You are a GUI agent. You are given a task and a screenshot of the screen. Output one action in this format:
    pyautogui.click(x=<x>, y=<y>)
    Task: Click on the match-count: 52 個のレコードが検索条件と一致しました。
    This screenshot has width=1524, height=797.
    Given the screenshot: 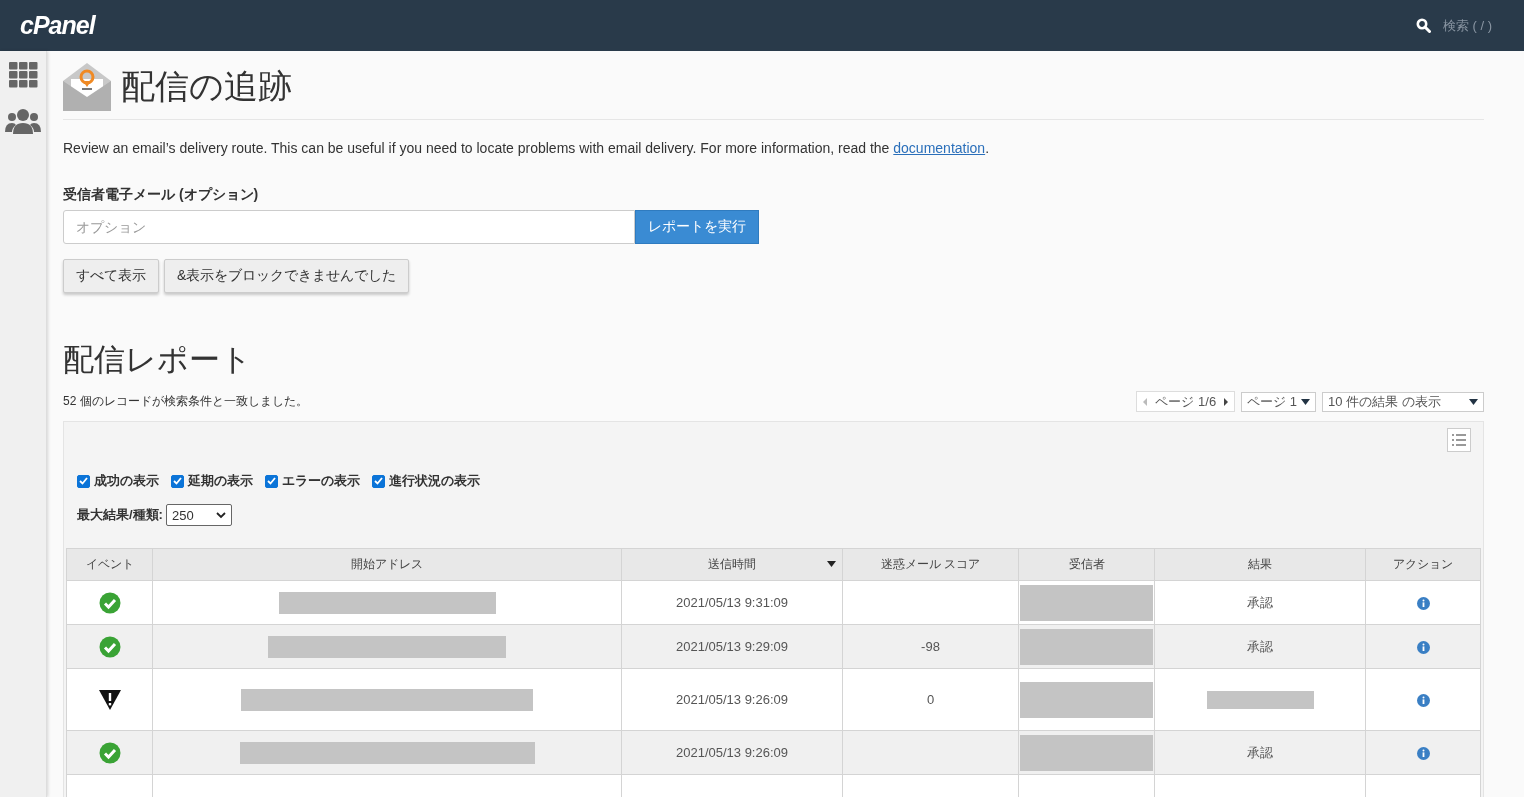 What is the action you would take?
    pyautogui.click(x=185, y=401)
    